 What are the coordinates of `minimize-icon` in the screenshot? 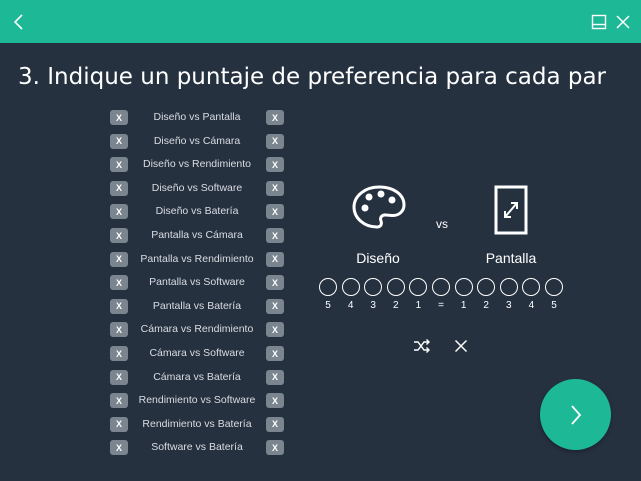 It's located at (599, 21).